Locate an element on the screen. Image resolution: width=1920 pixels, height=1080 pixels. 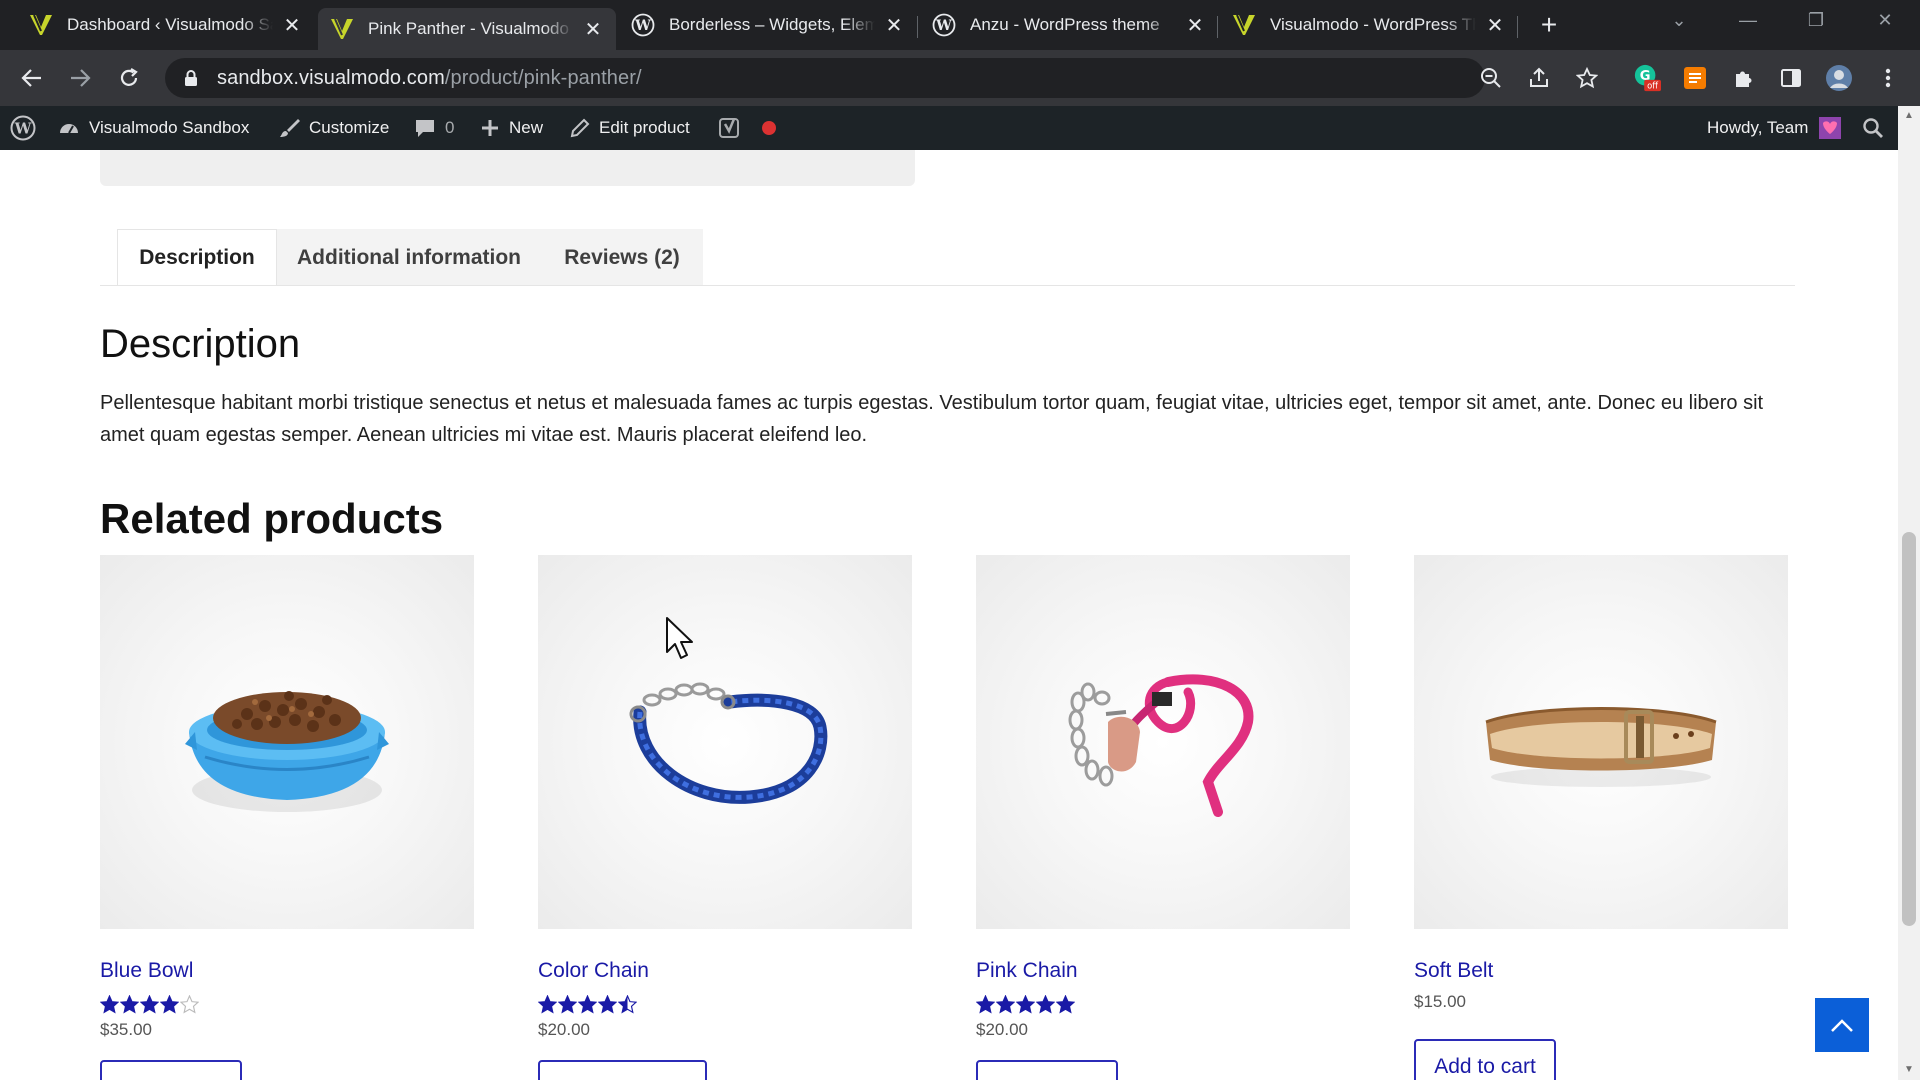
scroll-up-arrow-icon: ▲ is located at coordinates (1909, 116).